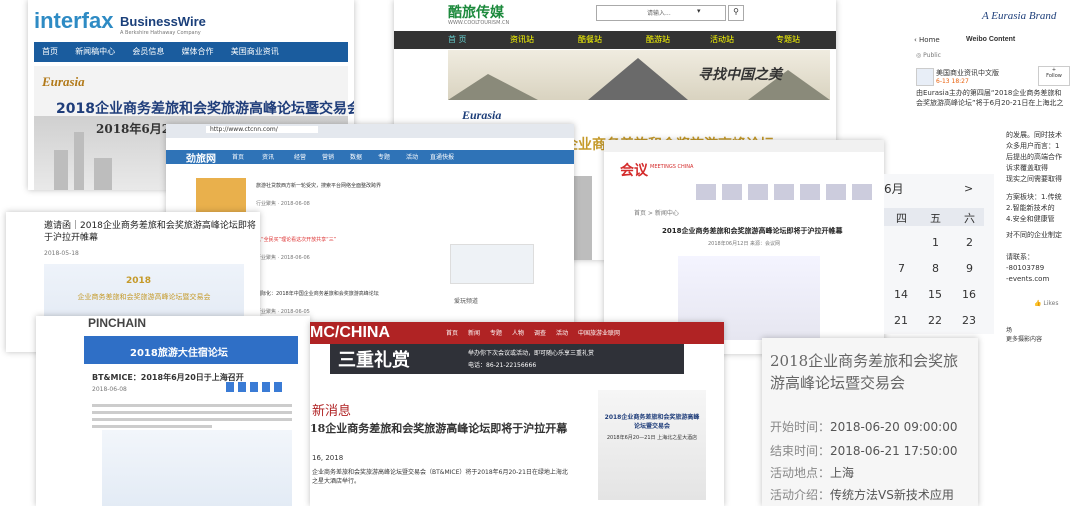  I want to click on calendar-day: 8, so click(935, 268).